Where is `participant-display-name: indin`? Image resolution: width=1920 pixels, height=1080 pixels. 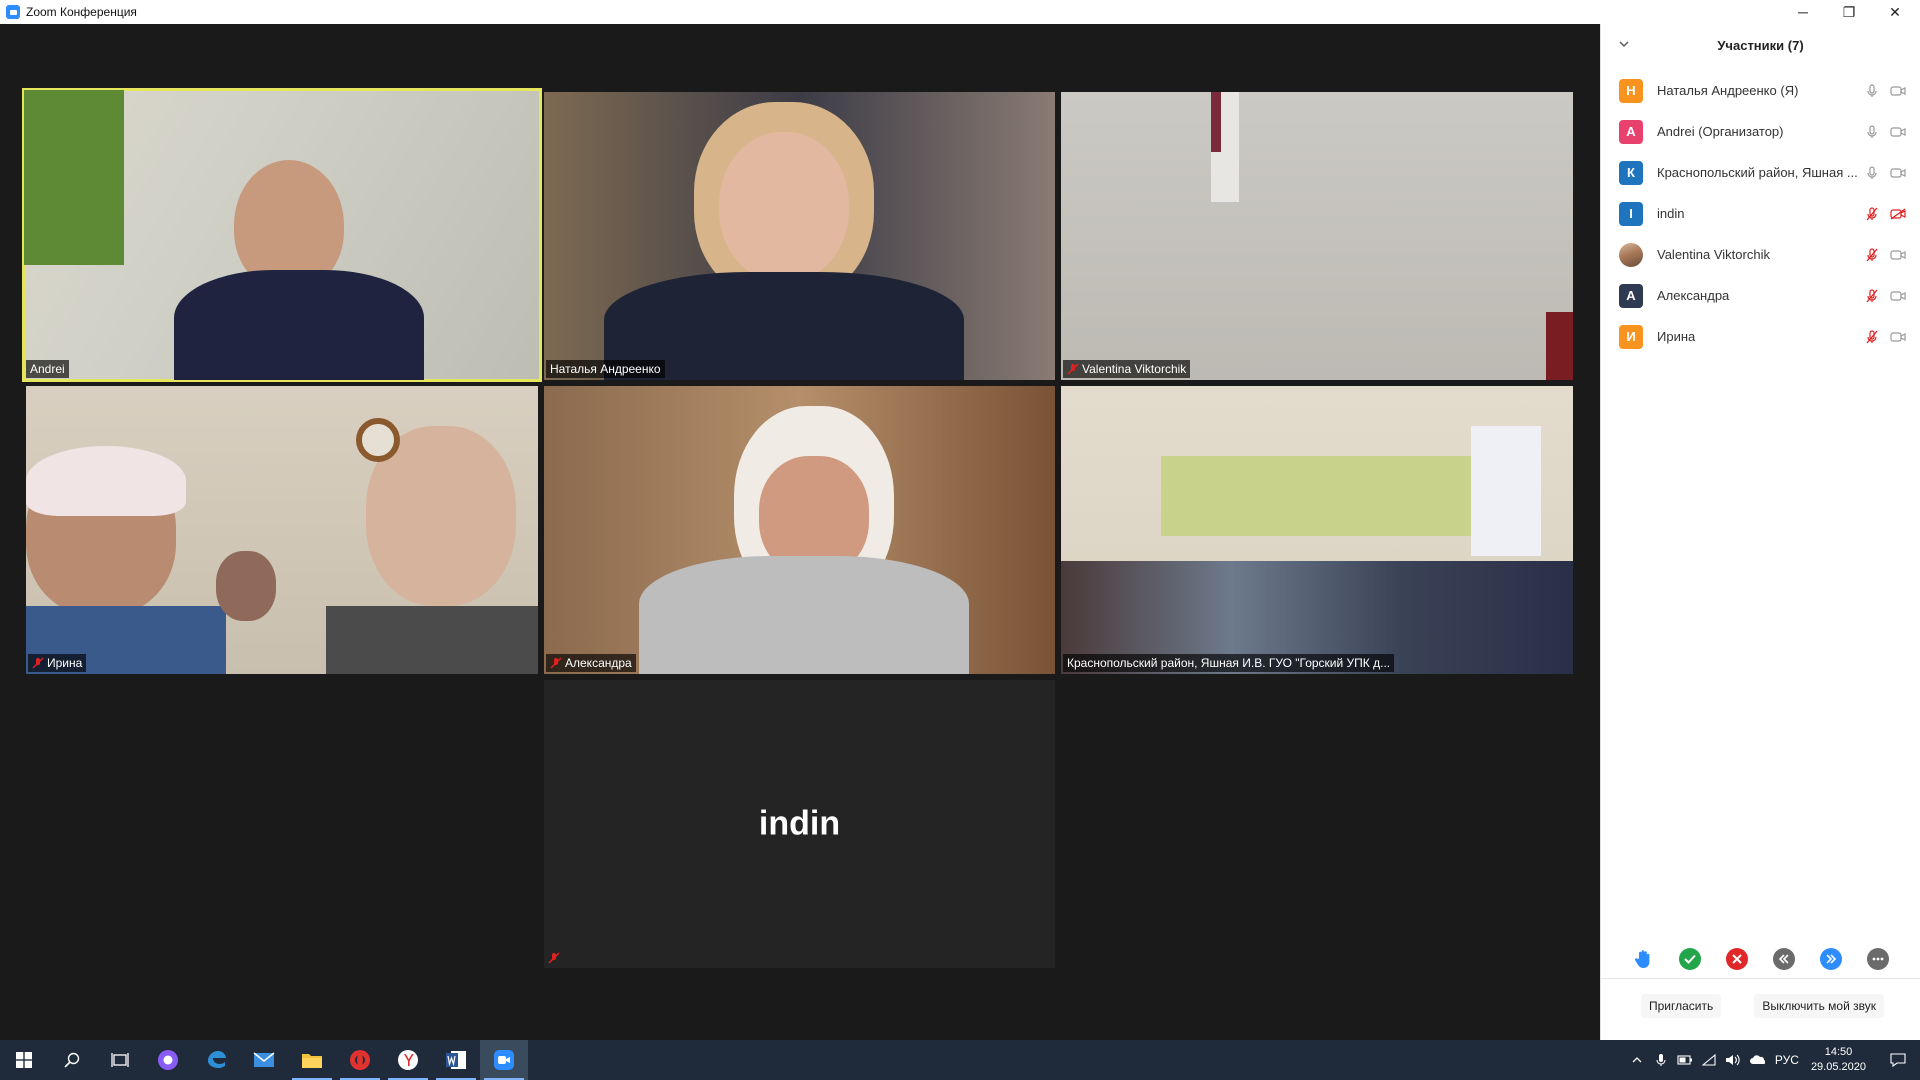 participant-display-name: indin is located at coordinates (799, 823).